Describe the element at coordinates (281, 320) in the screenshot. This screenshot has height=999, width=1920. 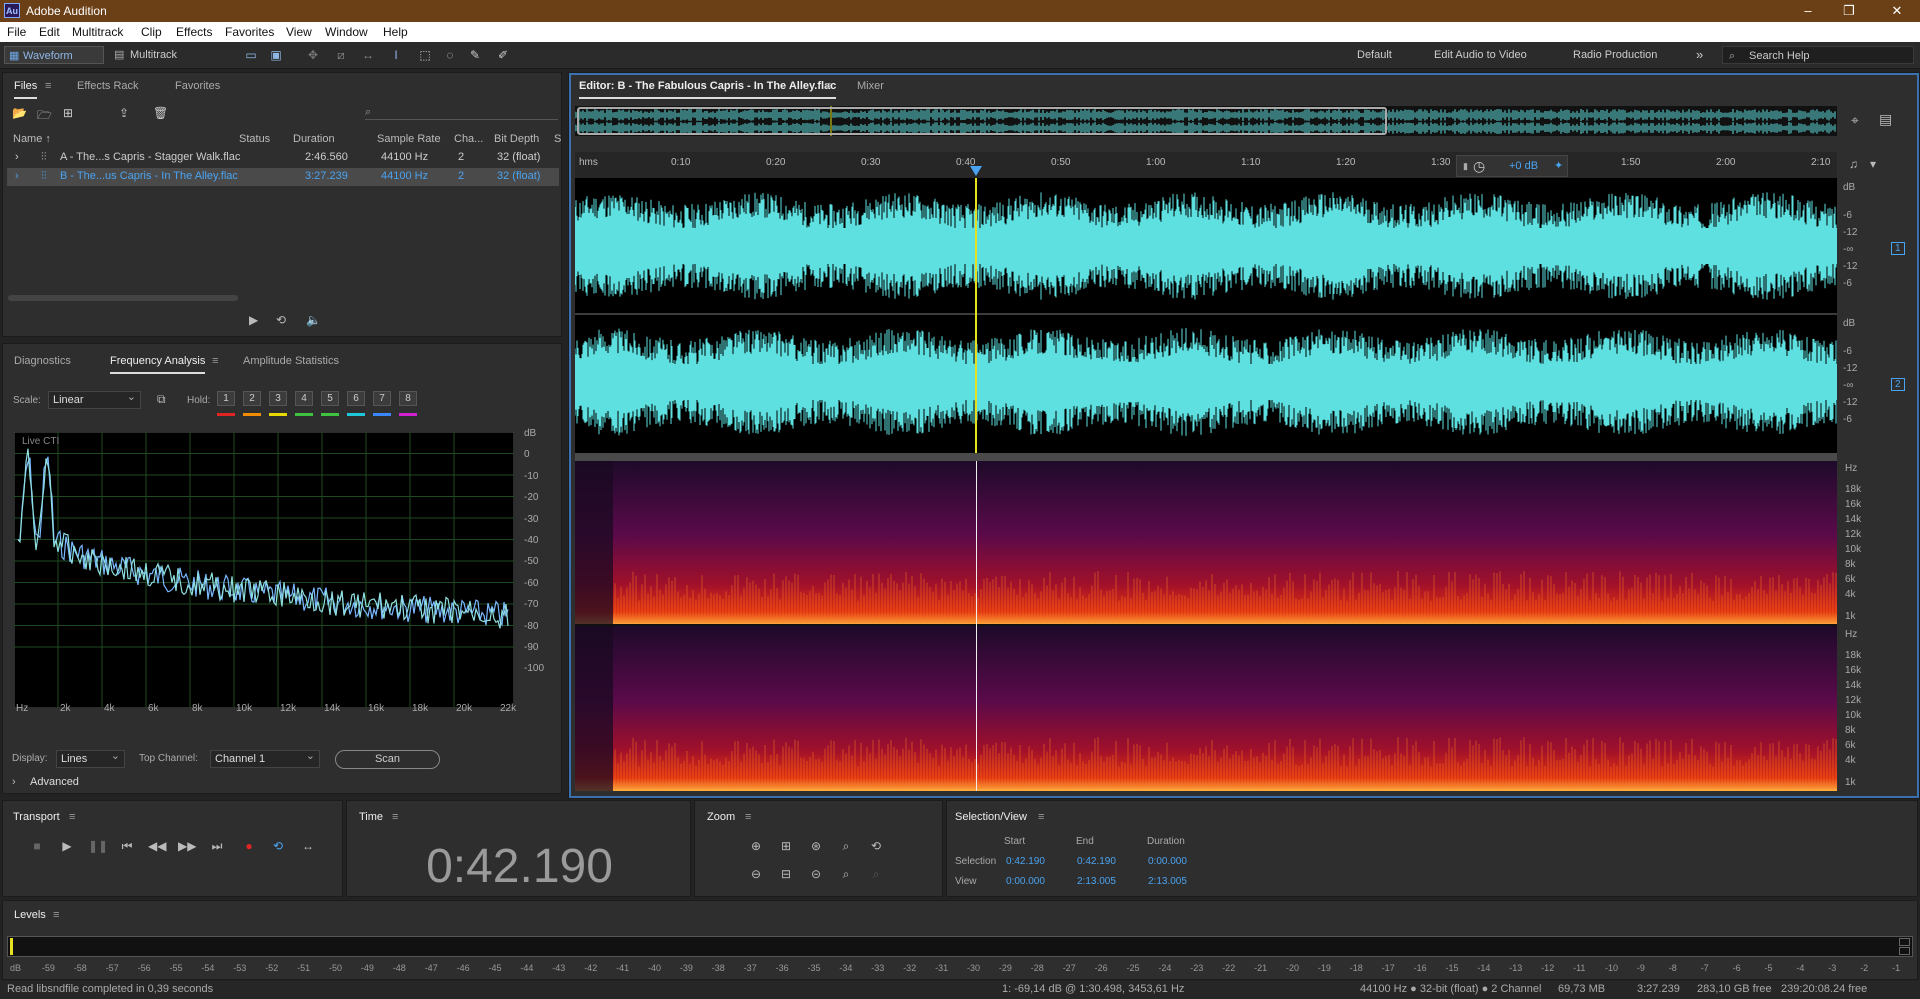
I see `loop-preview-icon: ⟲` at that location.